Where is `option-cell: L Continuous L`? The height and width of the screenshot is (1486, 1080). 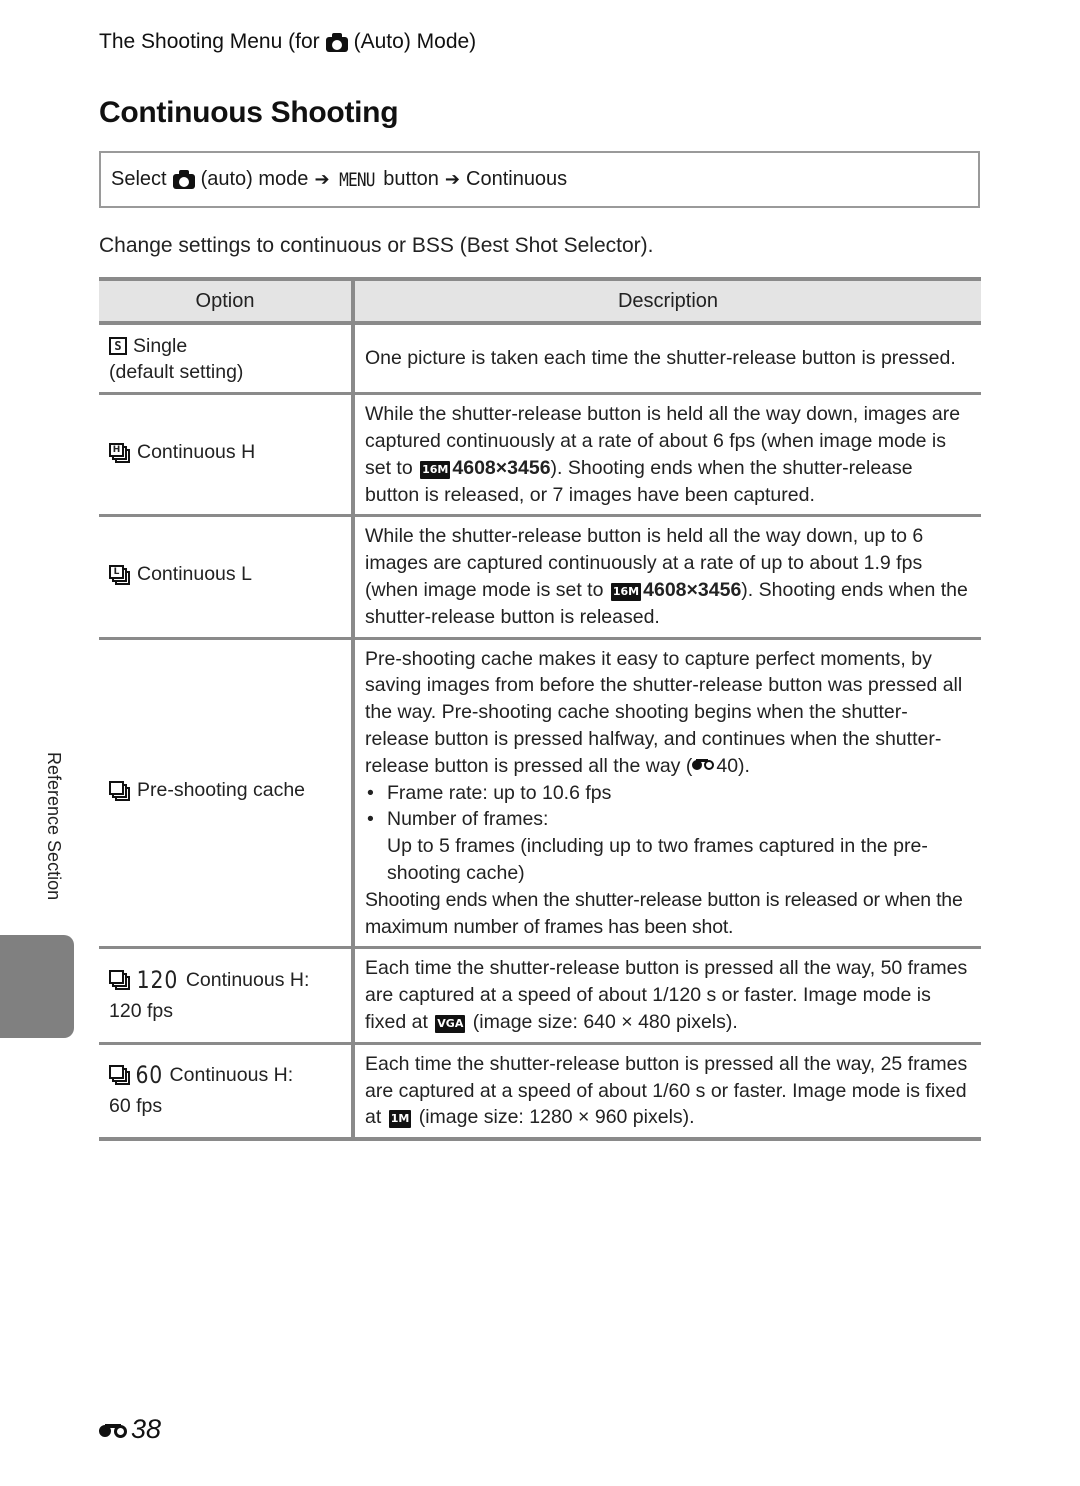
option-cell: L Continuous L is located at coordinates (226, 577).